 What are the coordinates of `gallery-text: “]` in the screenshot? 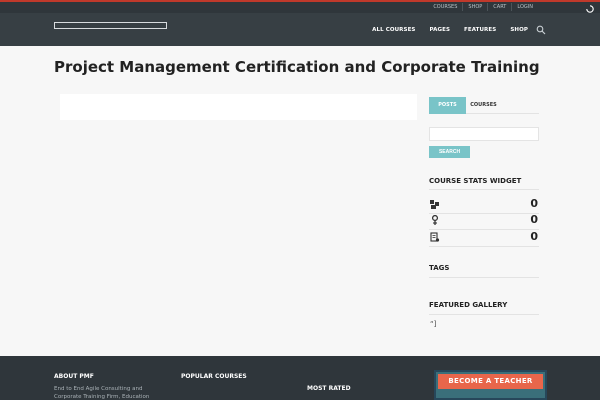 It's located at (433, 324).